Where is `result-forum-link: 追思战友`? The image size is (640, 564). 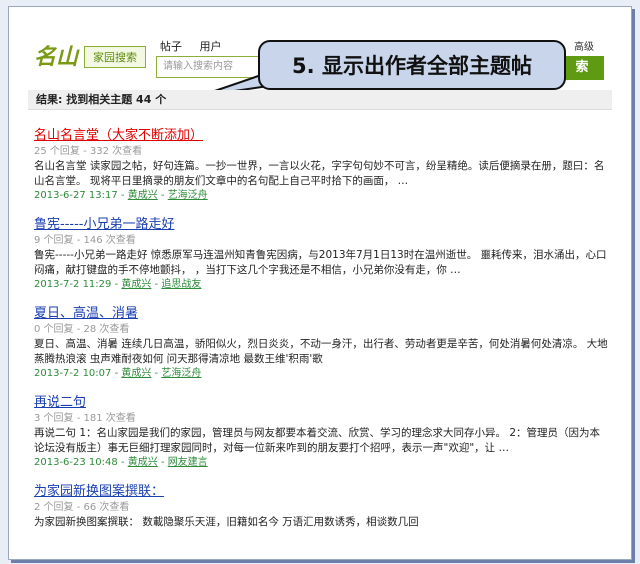 result-forum-link: 追思战友 is located at coordinates (181, 284).